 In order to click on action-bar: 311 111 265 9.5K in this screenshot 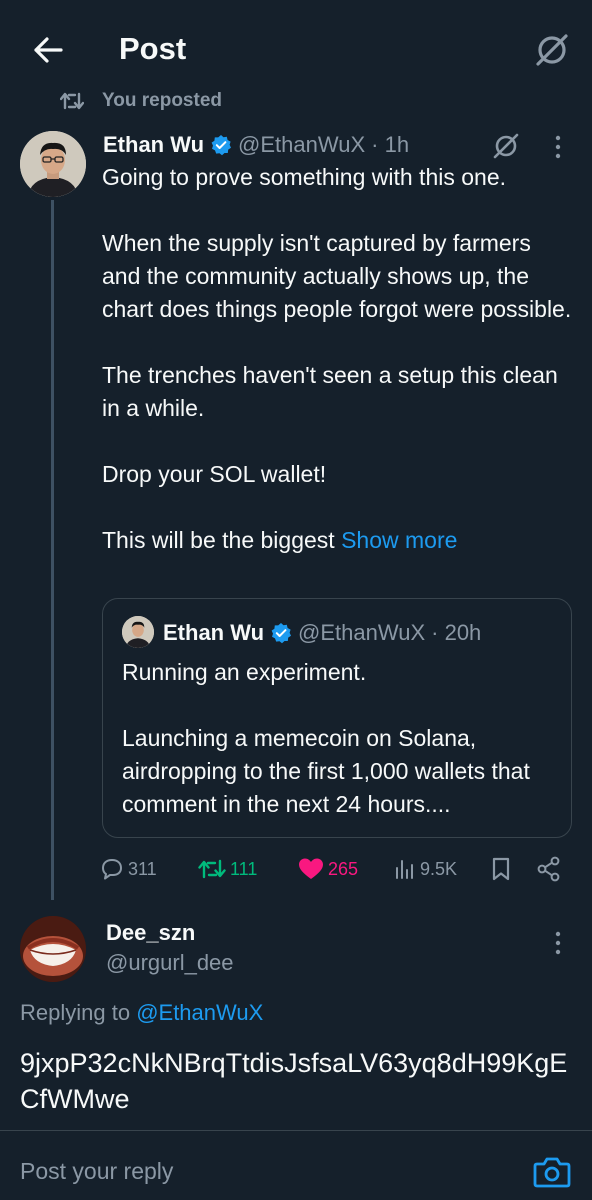, I will do `click(335, 869)`.